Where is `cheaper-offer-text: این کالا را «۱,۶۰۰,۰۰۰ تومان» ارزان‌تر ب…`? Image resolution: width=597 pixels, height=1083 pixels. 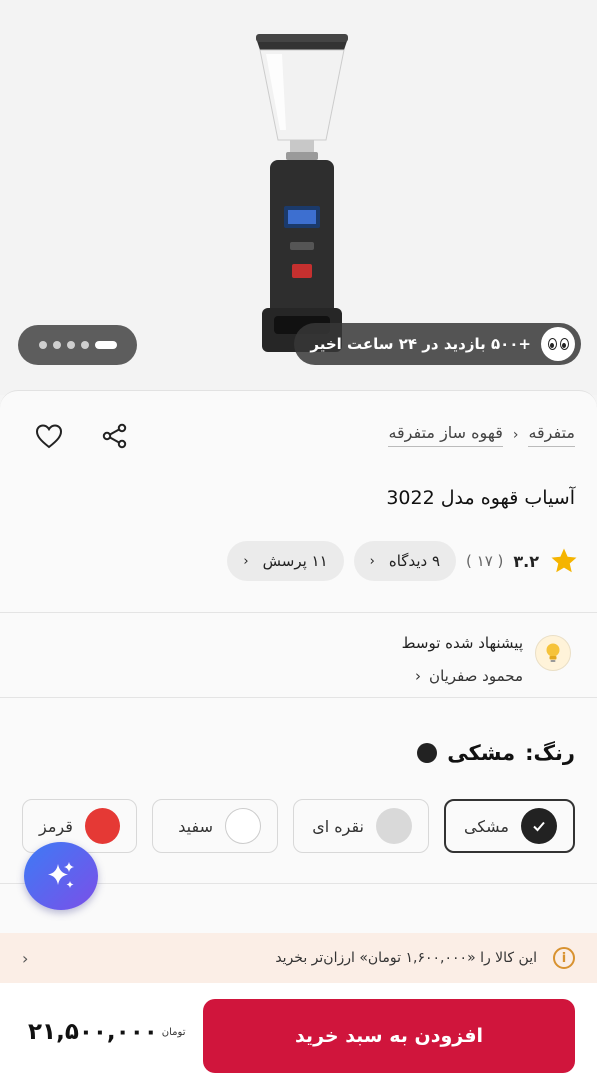
cheaper-offer-text: این کالا را «۱,۶۰۰,۰۰۰ تومان» ارزان‌تر ب… is located at coordinates (406, 958).